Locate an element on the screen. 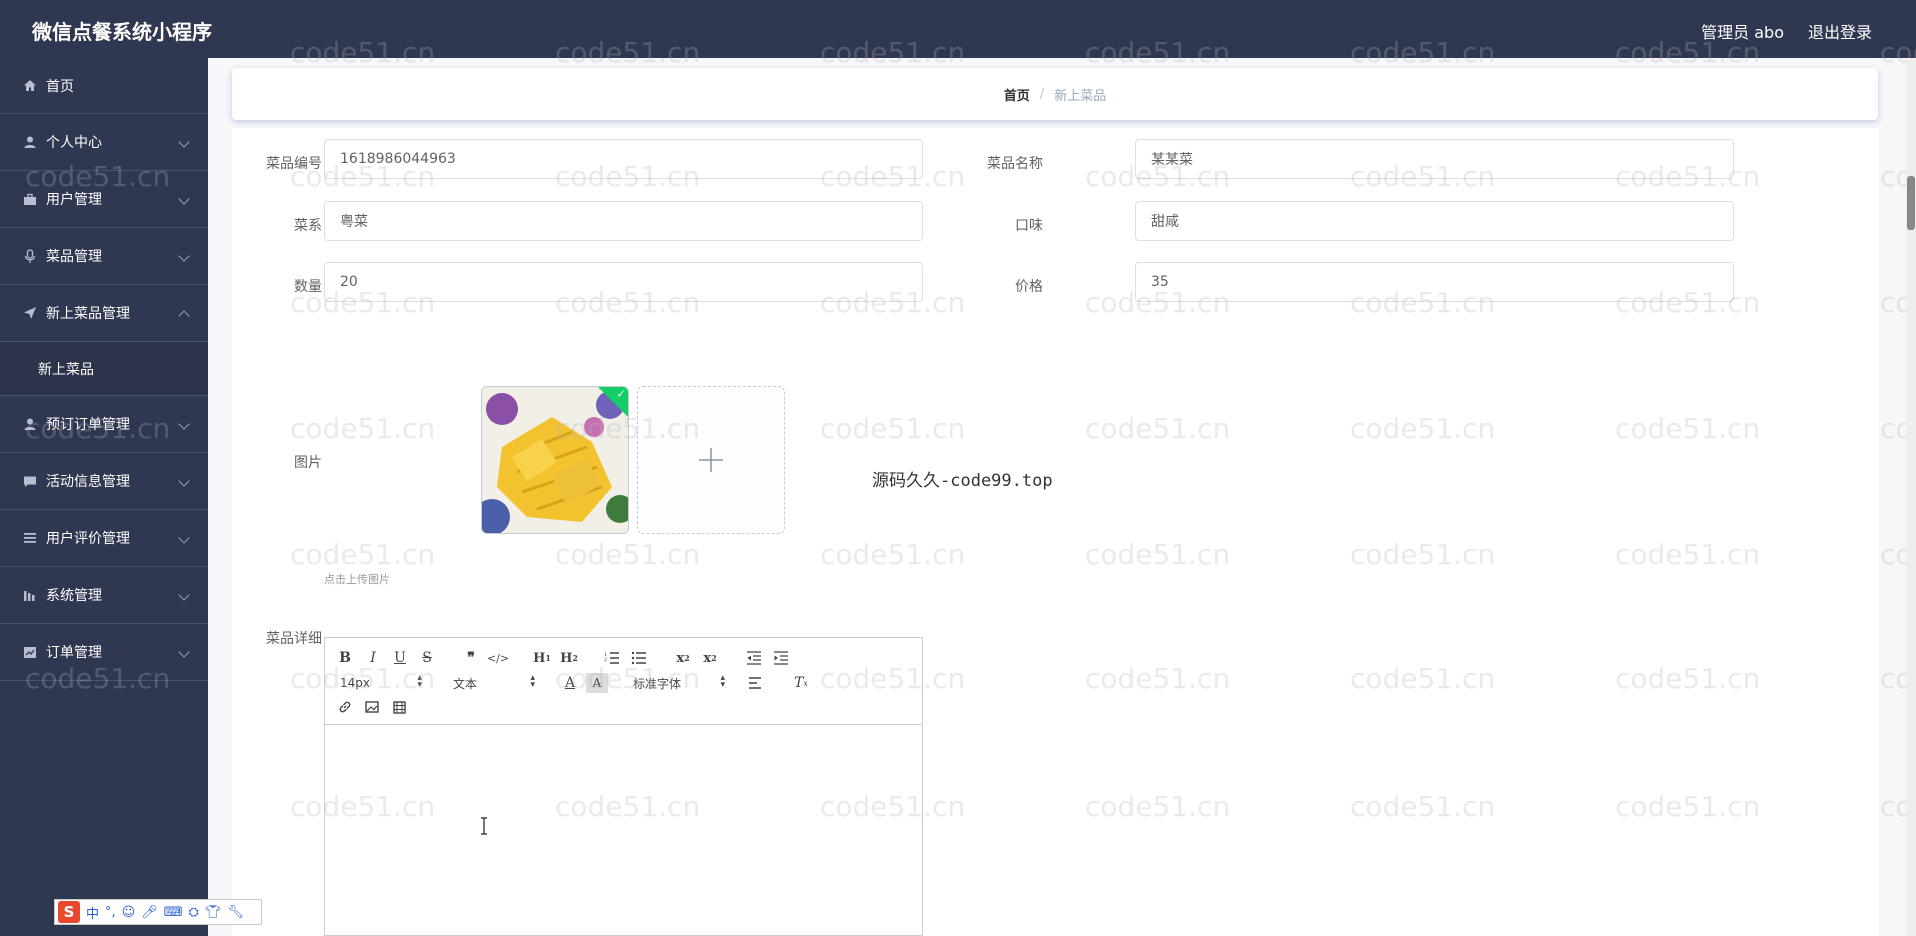  cuisine-field: 粤菜 is located at coordinates (623, 221).